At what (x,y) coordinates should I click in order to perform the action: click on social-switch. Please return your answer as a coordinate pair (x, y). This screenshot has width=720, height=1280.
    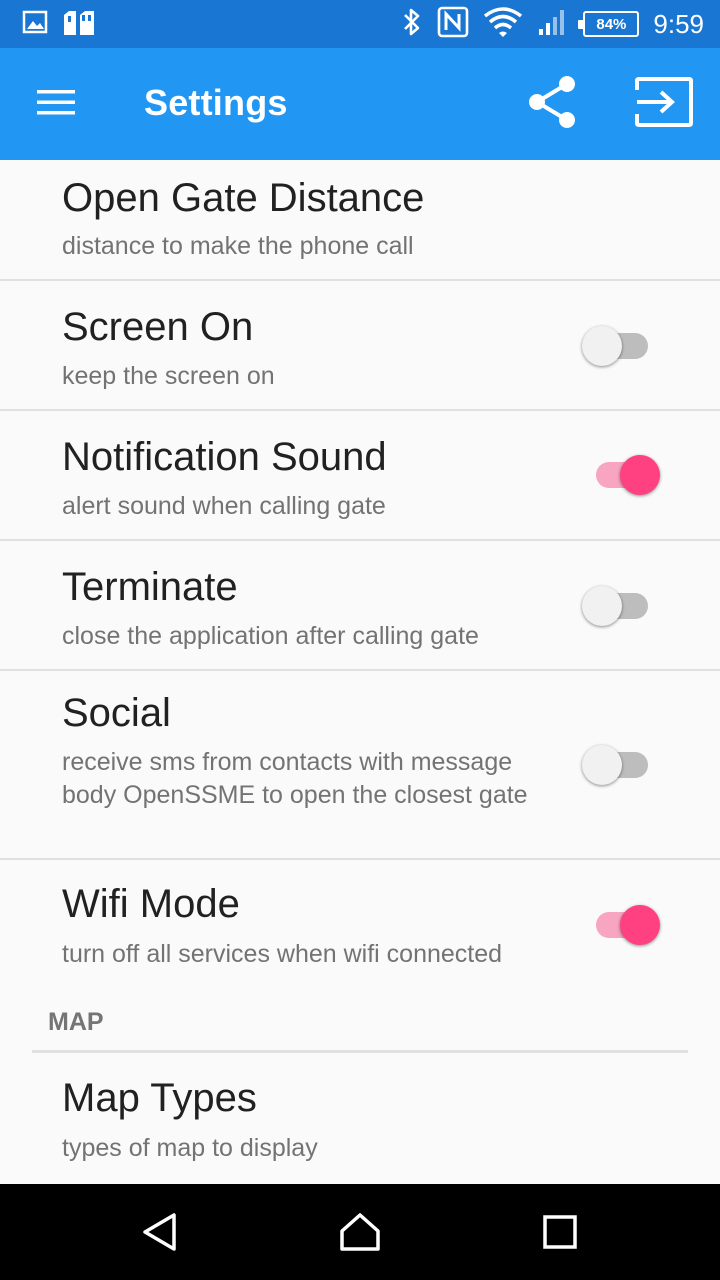
    Looking at the image, I should click on (623, 765).